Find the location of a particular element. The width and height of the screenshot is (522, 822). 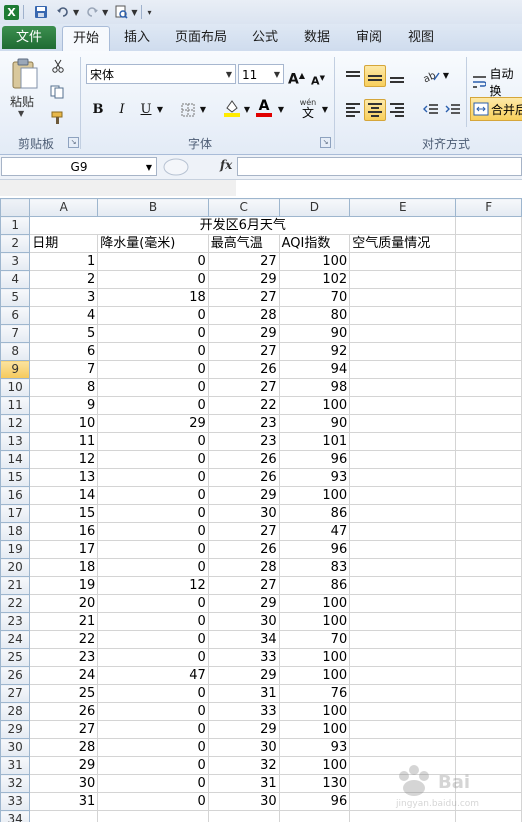

header-cell: 最高气温 is located at coordinates (243, 243).